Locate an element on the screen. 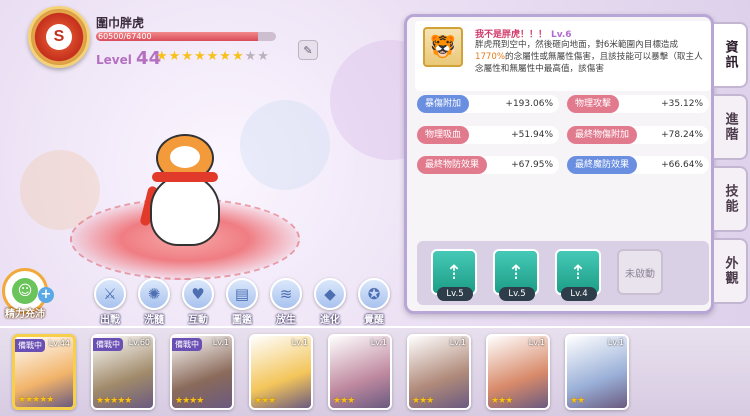 This screenshot has height=416, width=750. stat-key: 物理吸血 is located at coordinates (443, 134).